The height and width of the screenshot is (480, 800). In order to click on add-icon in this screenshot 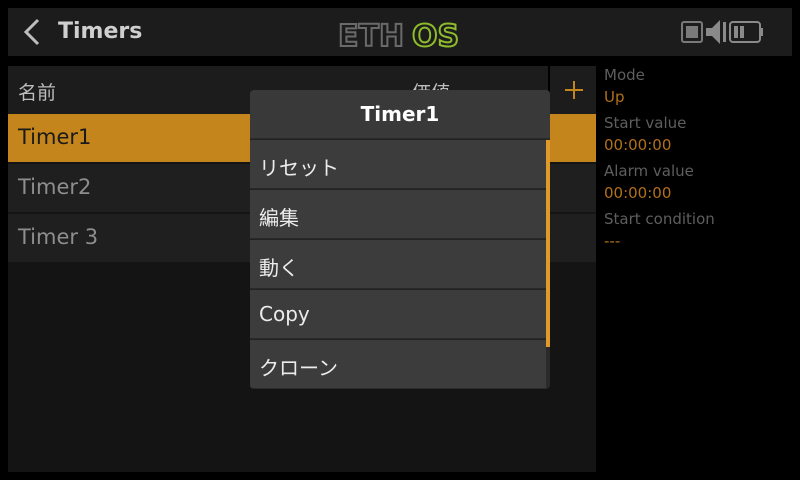, I will do `click(574, 90)`.